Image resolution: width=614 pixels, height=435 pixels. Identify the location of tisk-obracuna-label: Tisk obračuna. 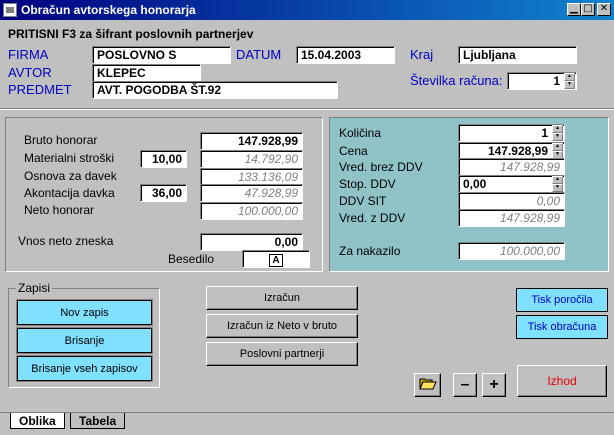
(562, 327).